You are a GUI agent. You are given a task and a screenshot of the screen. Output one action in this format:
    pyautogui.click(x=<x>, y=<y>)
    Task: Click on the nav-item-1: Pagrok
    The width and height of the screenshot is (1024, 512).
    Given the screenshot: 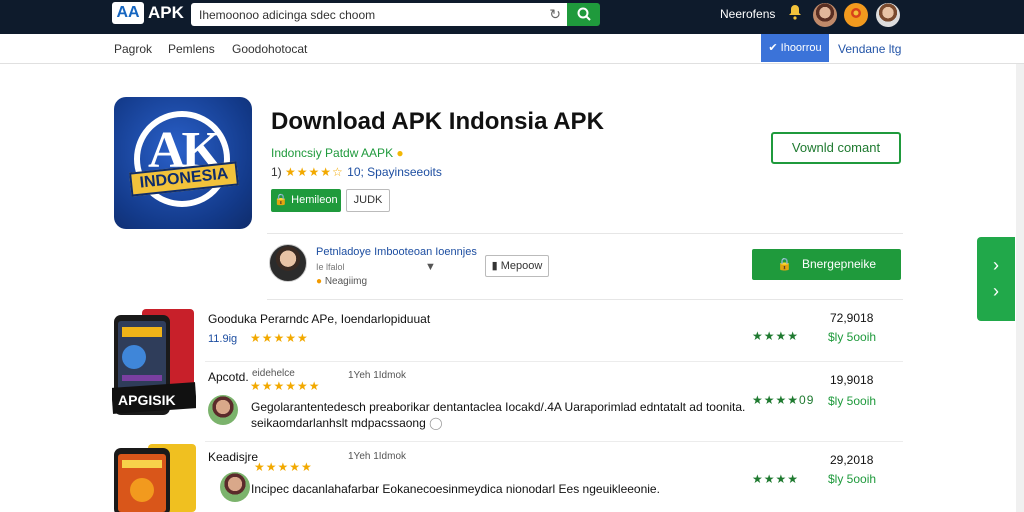 What is the action you would take?
    pyautogui.click(x=133, y=49)
    